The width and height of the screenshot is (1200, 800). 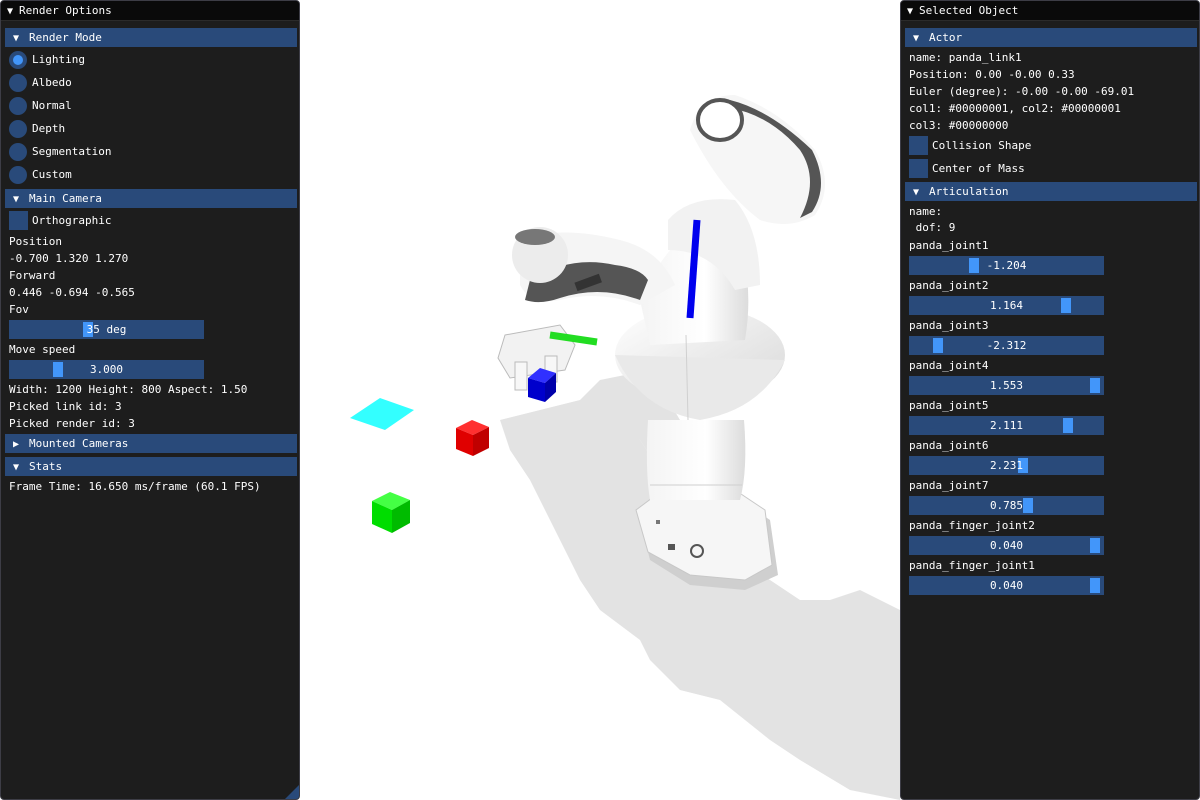 I want to click on joint-slider: 0.785, so click(x=1006, y=505).